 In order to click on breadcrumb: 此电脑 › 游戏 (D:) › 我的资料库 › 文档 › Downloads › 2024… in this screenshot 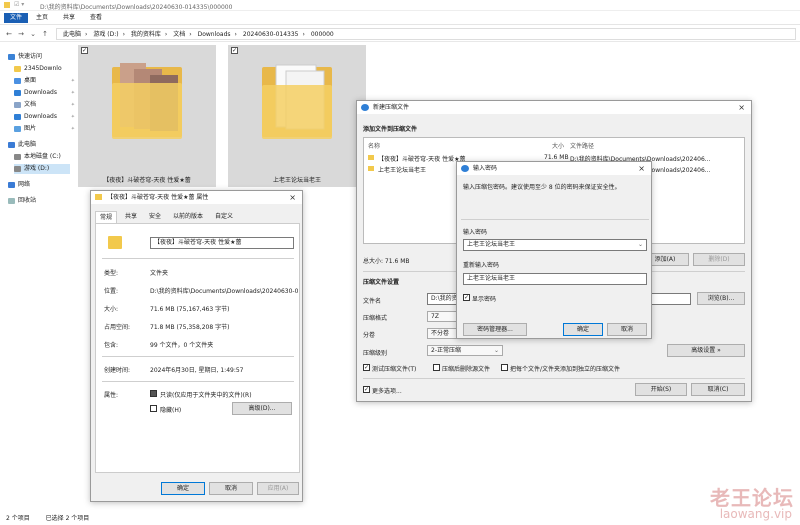, I will do `click(426, 34)`.